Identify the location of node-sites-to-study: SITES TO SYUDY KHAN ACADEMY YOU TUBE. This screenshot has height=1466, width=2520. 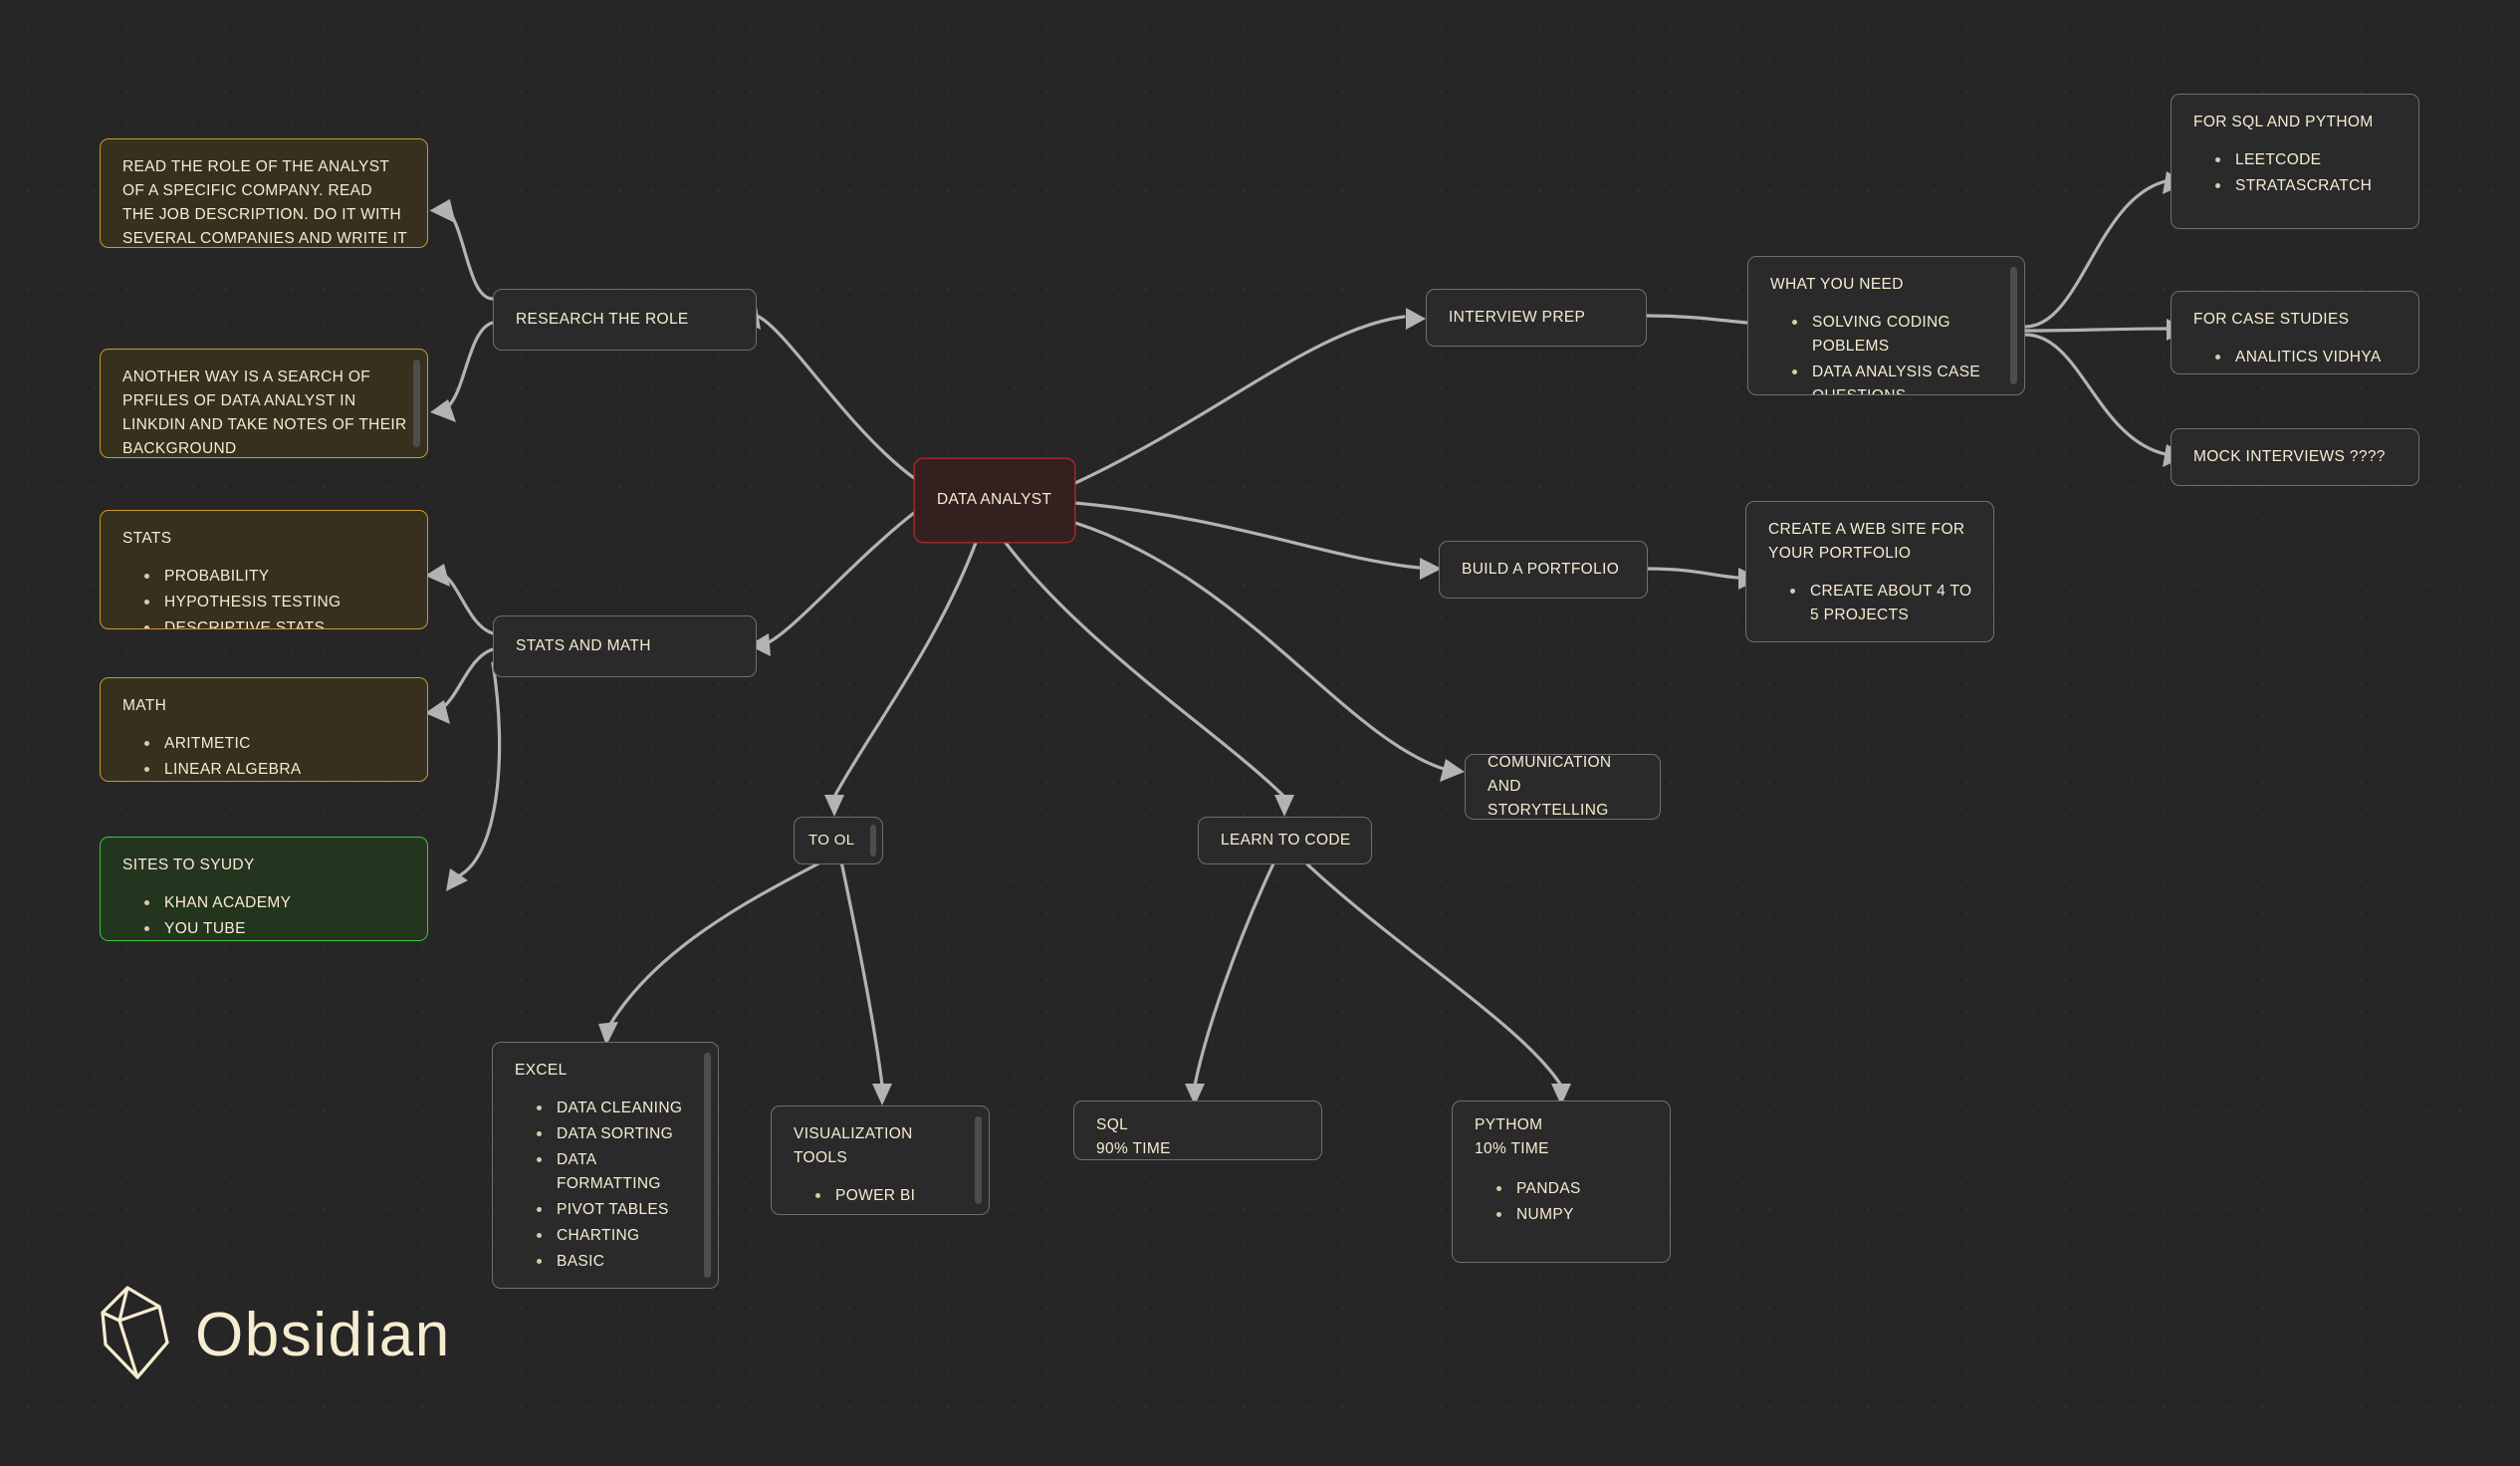
(264, 889).